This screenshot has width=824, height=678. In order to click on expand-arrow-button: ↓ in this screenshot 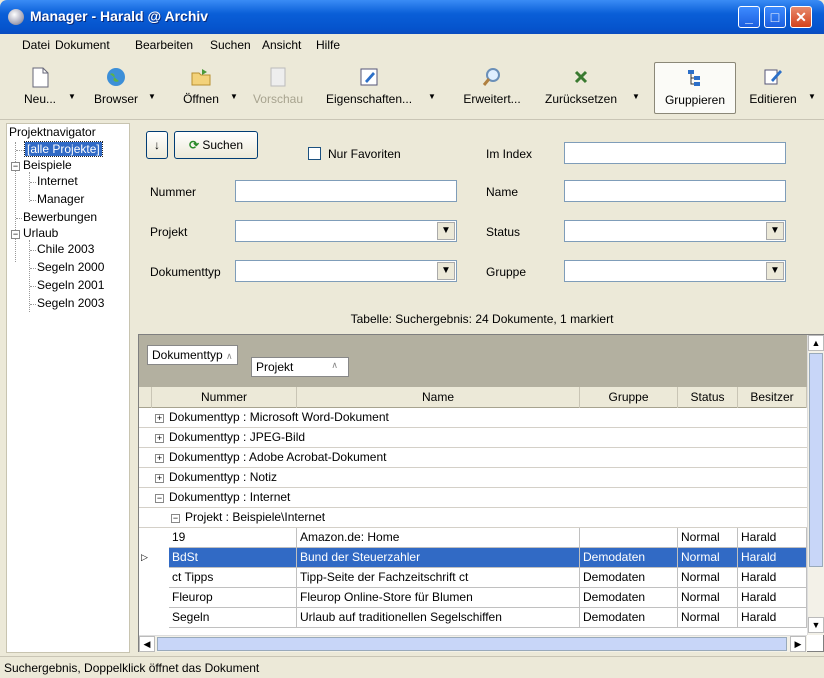, I will do `click(157, 145)`.